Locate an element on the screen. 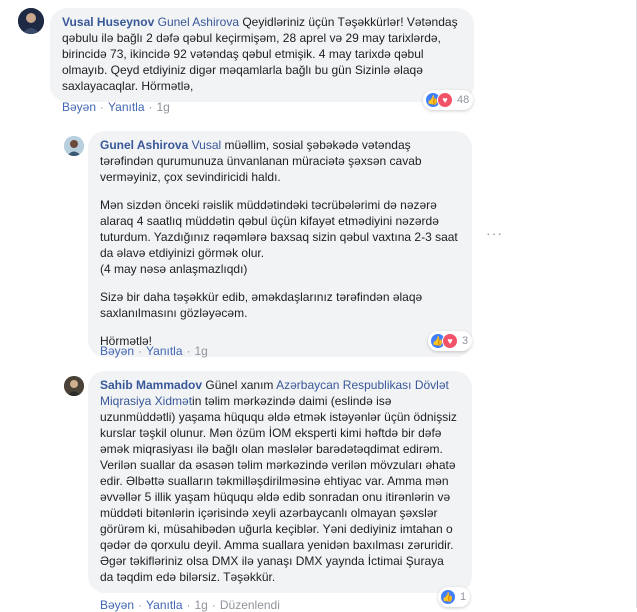 The image size is (637, 612). reaction-summary: 👍 ♥ 48 is located at coordinates (448, 100).